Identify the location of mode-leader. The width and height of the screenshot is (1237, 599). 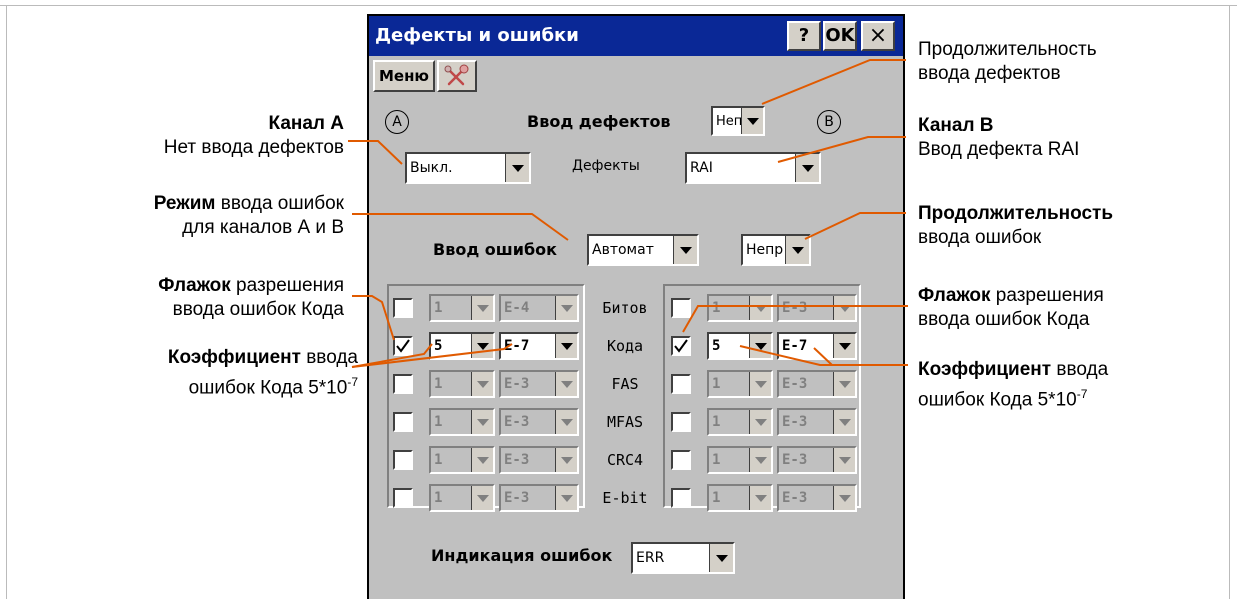
(460, 227).